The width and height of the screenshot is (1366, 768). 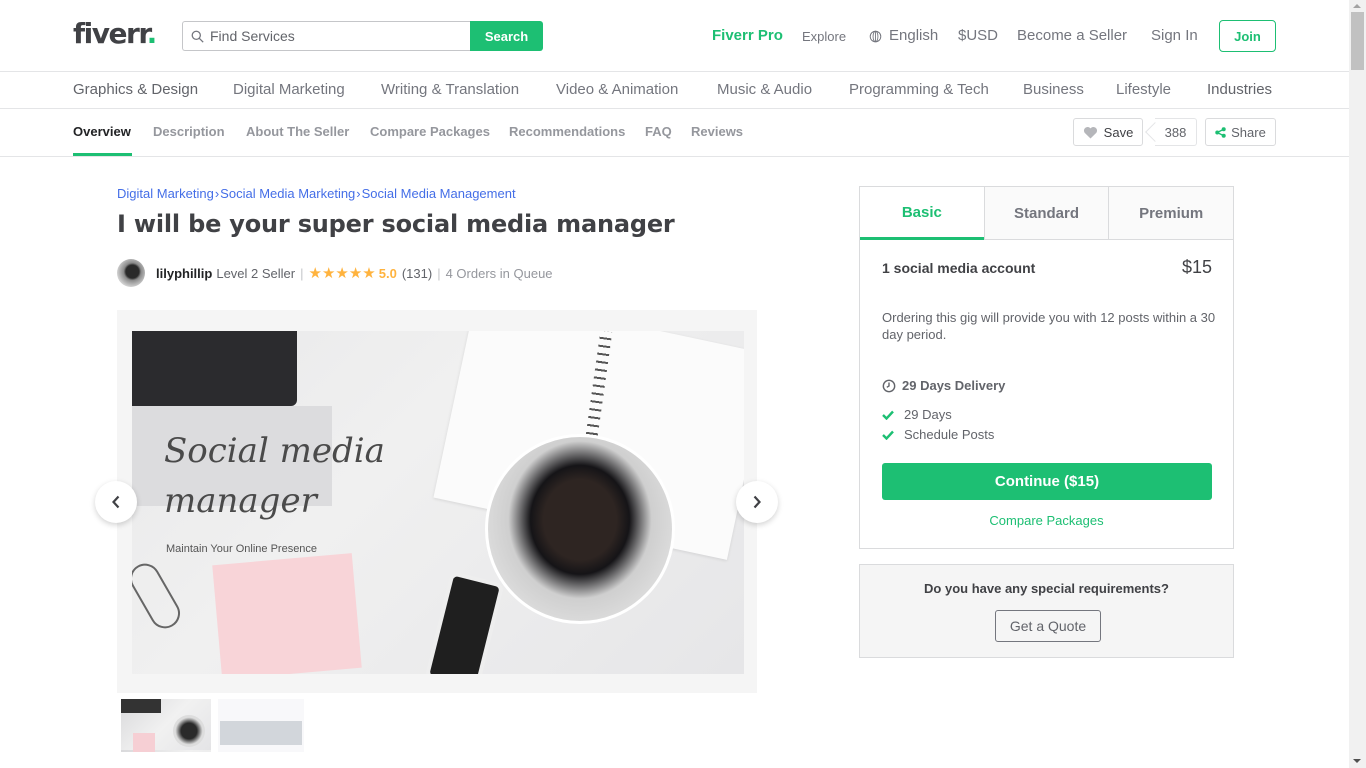 I want to click on category-item: Business, so click(x=1053, y=89).